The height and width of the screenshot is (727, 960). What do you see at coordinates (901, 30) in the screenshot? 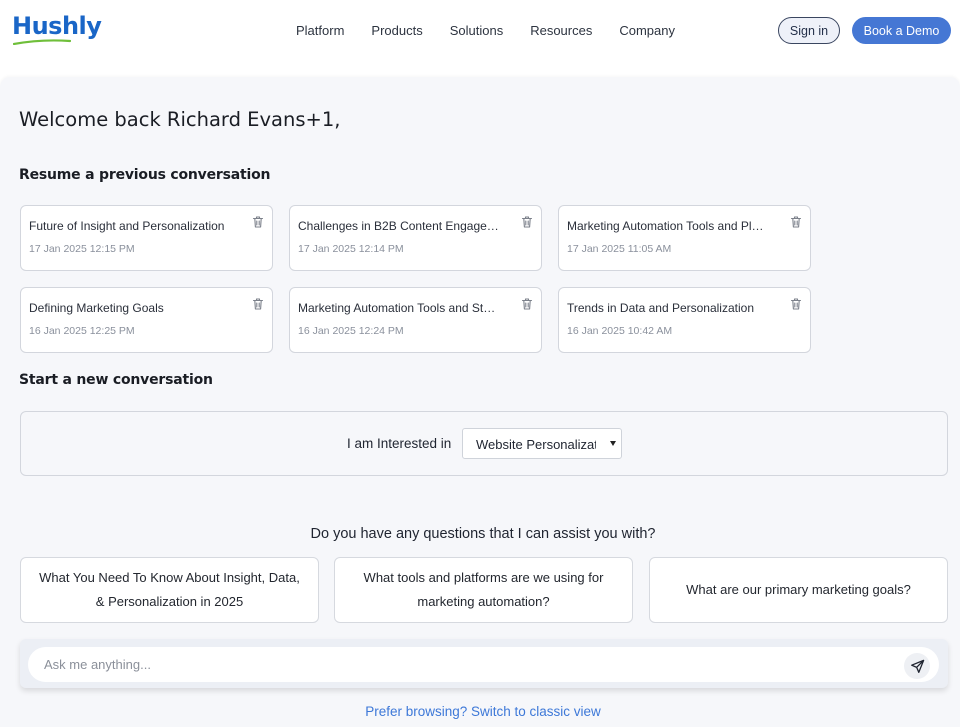
I see `book-demo-button: Book a Demo` at bounding box center [901, 30].